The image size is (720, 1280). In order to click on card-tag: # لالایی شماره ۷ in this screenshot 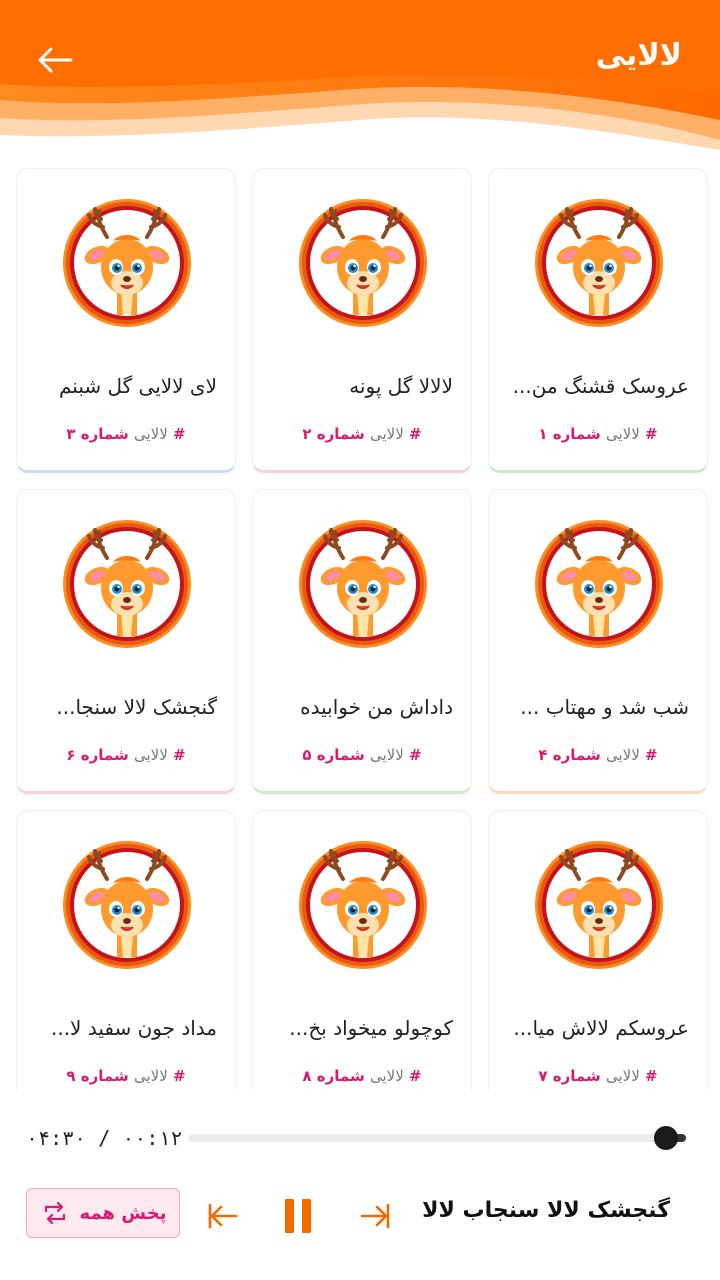, I will do `click(598, 1076)`.